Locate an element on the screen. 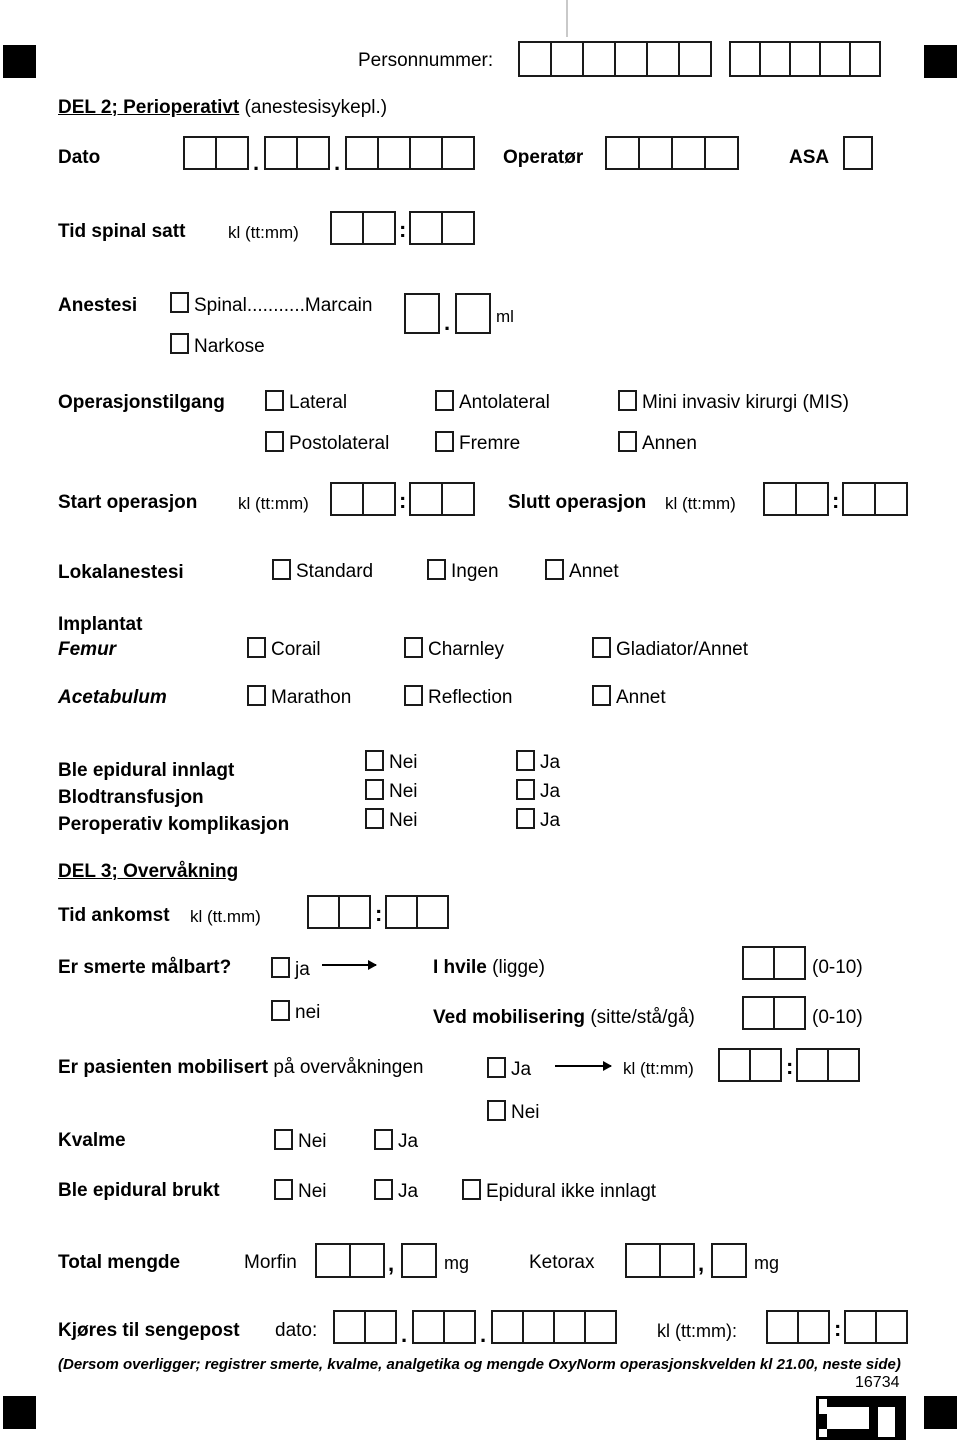 The width and height of the screenshot is (960, 1440). checkbox-anestesi-narkose is located at coordinates (179, 343).